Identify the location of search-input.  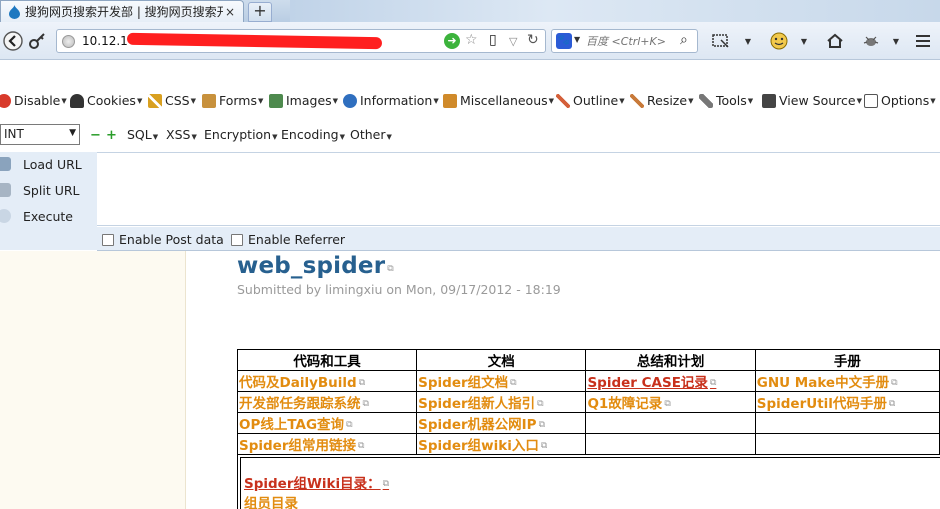
(630, 41).